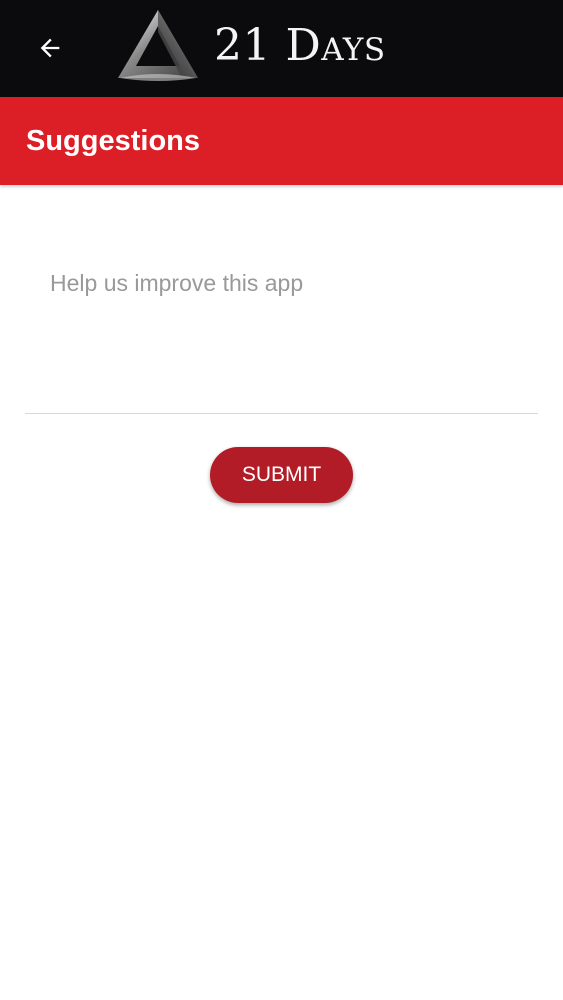 The height and width of the screenshot is (1000, 563). What do you see at coordinates (281, 332) in the screenshot?
I see `suggestion-input` at bounding box center [281, 332].